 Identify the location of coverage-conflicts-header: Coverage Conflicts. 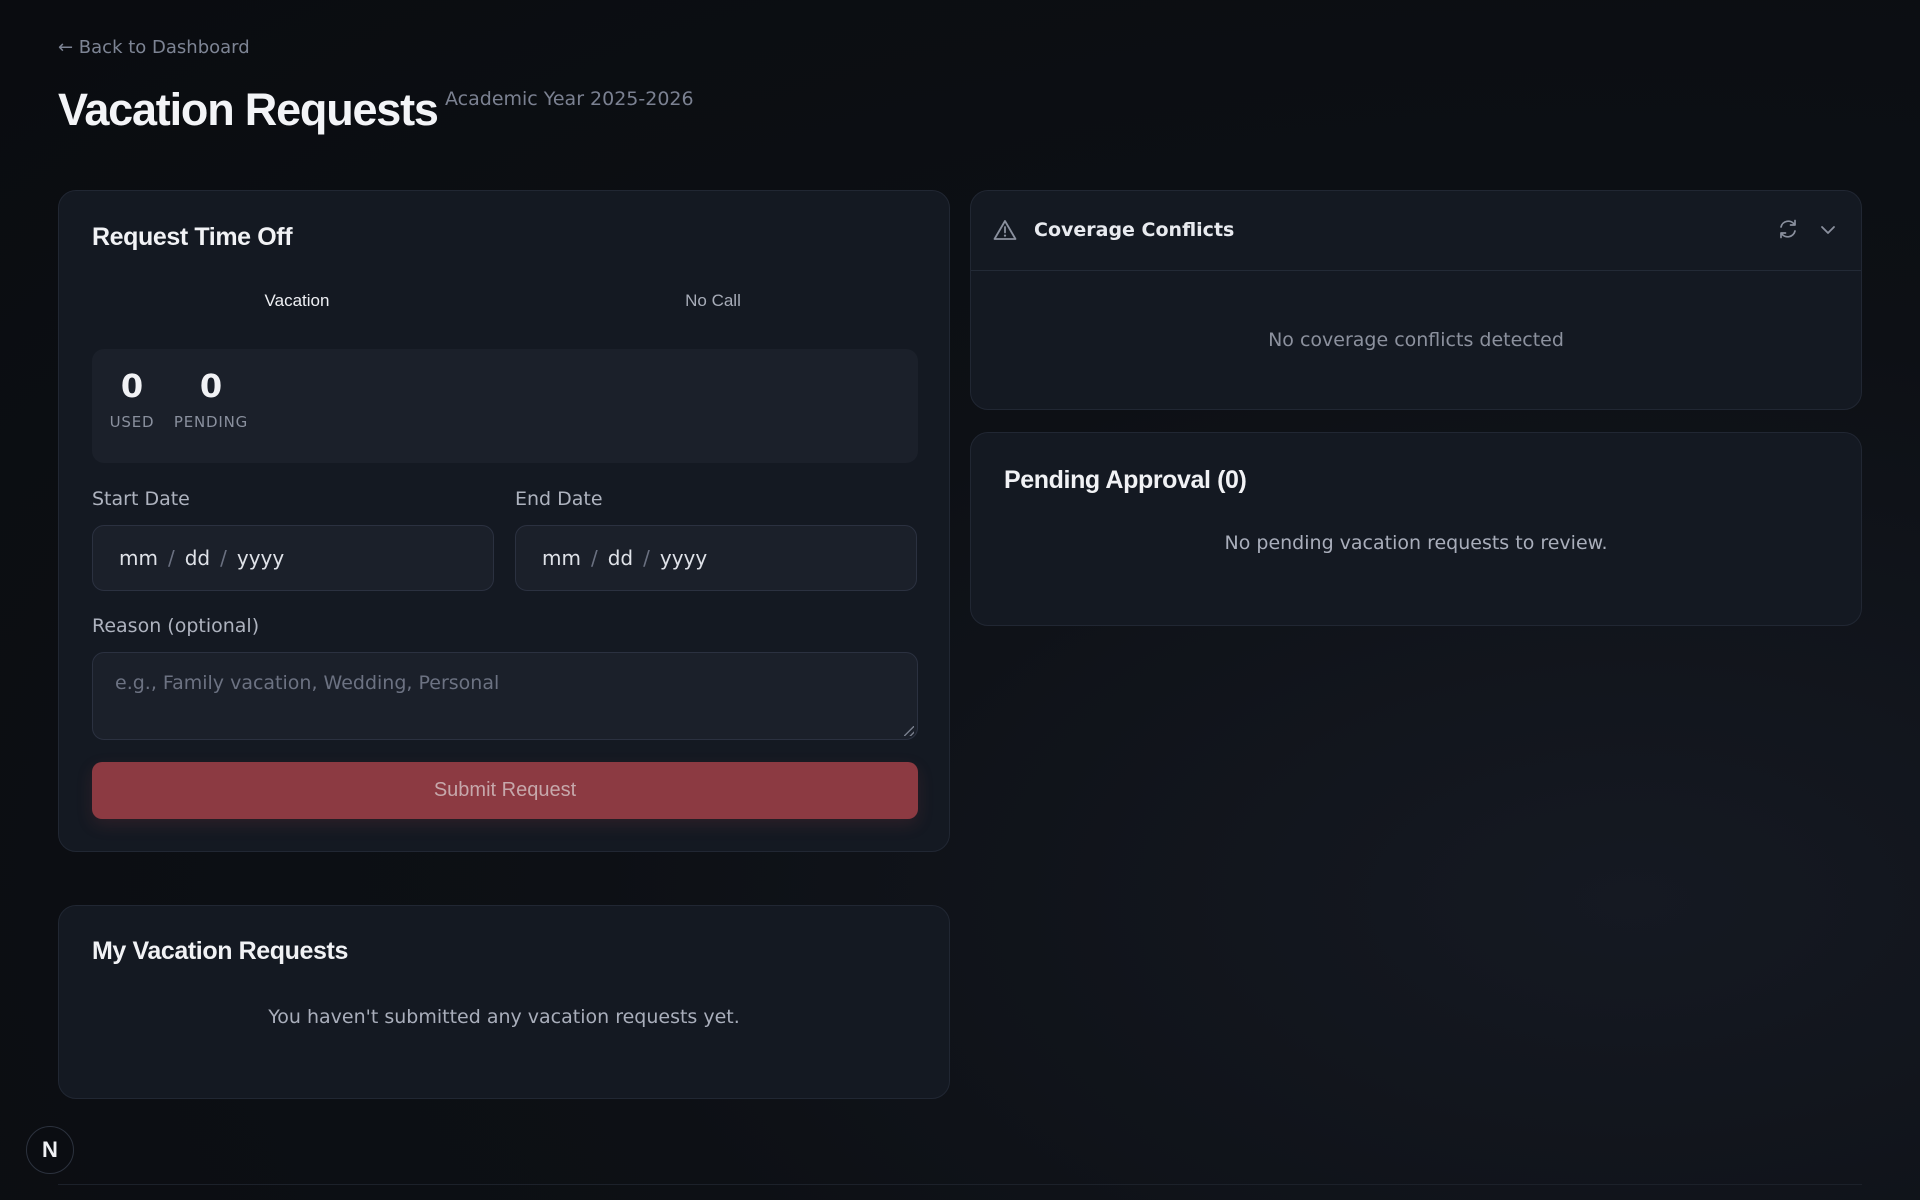
(1416, 231).